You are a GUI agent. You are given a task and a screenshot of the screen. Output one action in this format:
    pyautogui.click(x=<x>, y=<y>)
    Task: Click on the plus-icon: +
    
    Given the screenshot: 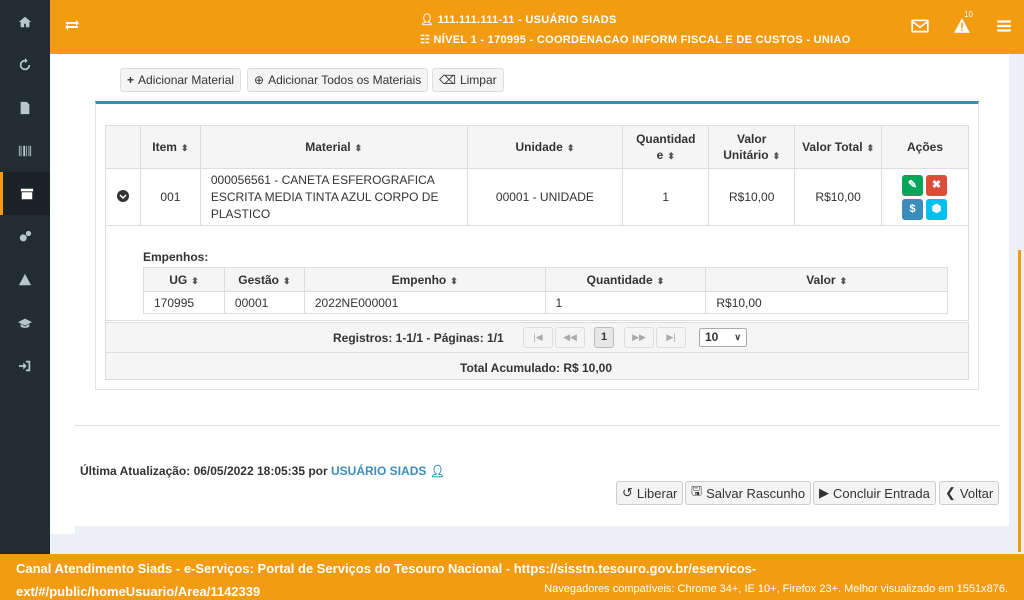 What is the action you would take?
    pyautogui.click(x=131, y=80)
    